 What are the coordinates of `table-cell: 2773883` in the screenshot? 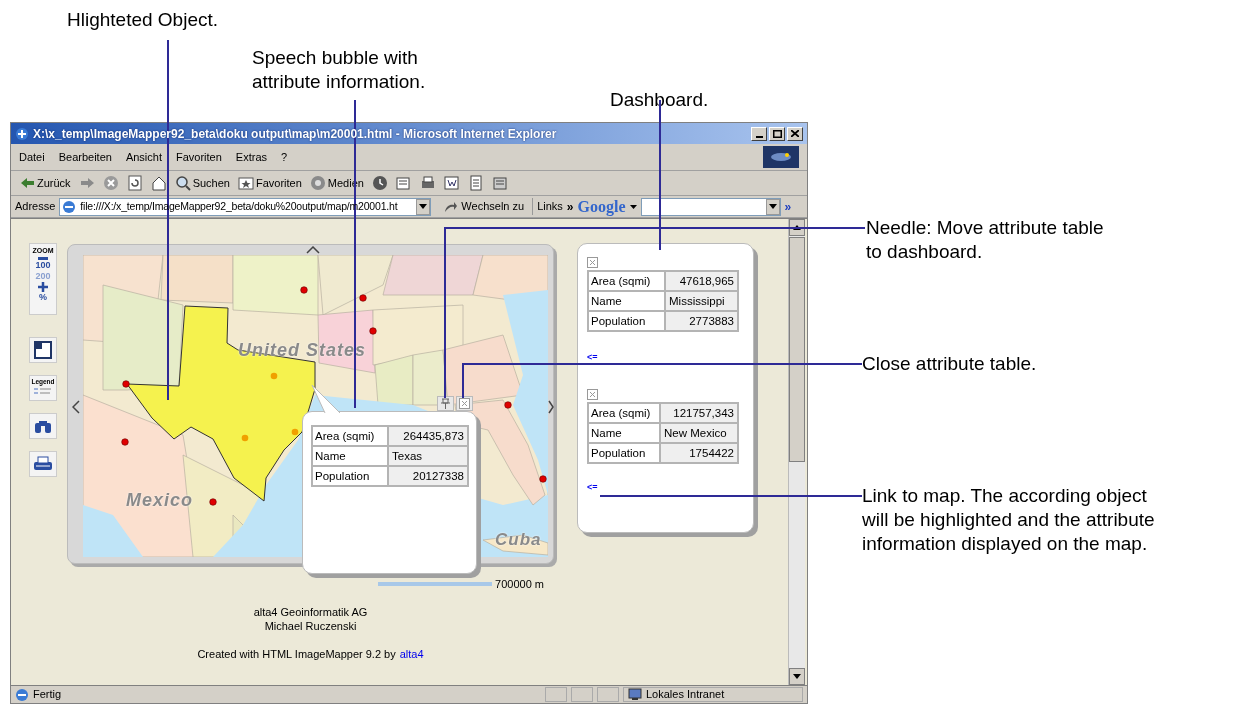 It's located at (701, 321).